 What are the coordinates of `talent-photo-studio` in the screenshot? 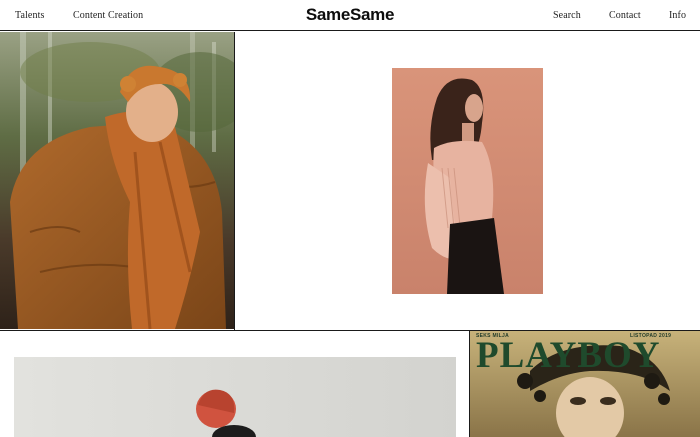 It's located at (235, 397).